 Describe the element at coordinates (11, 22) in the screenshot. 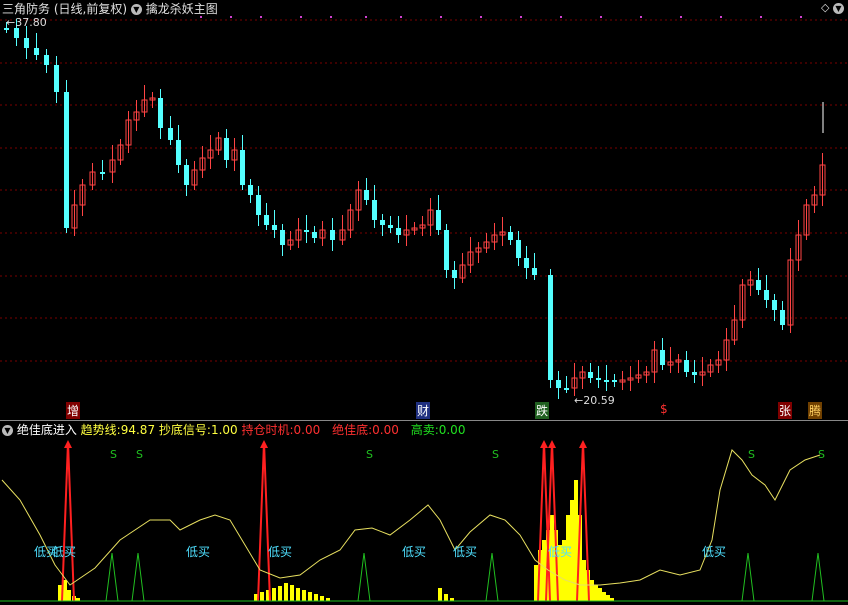

I see `arrow-left-icon: ←` at that location.